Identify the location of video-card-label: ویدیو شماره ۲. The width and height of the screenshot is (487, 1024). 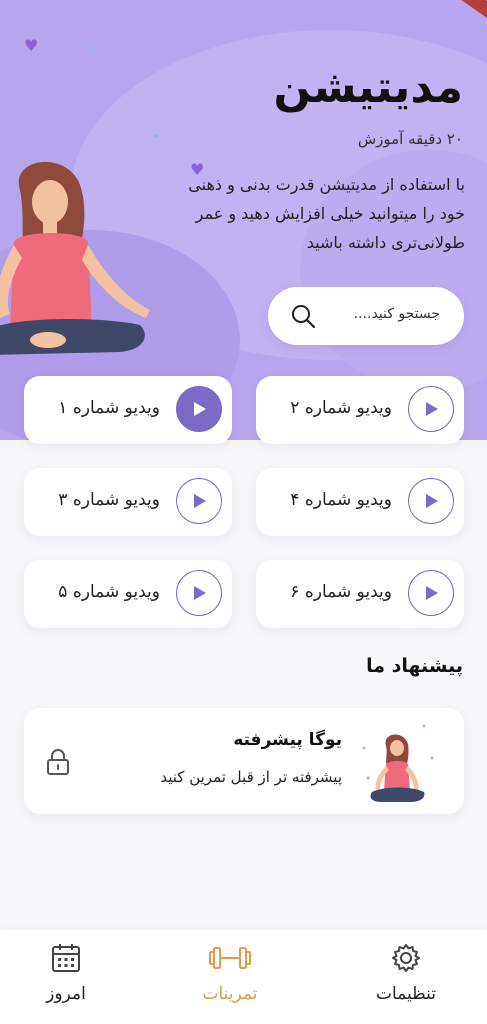
(341, 408).